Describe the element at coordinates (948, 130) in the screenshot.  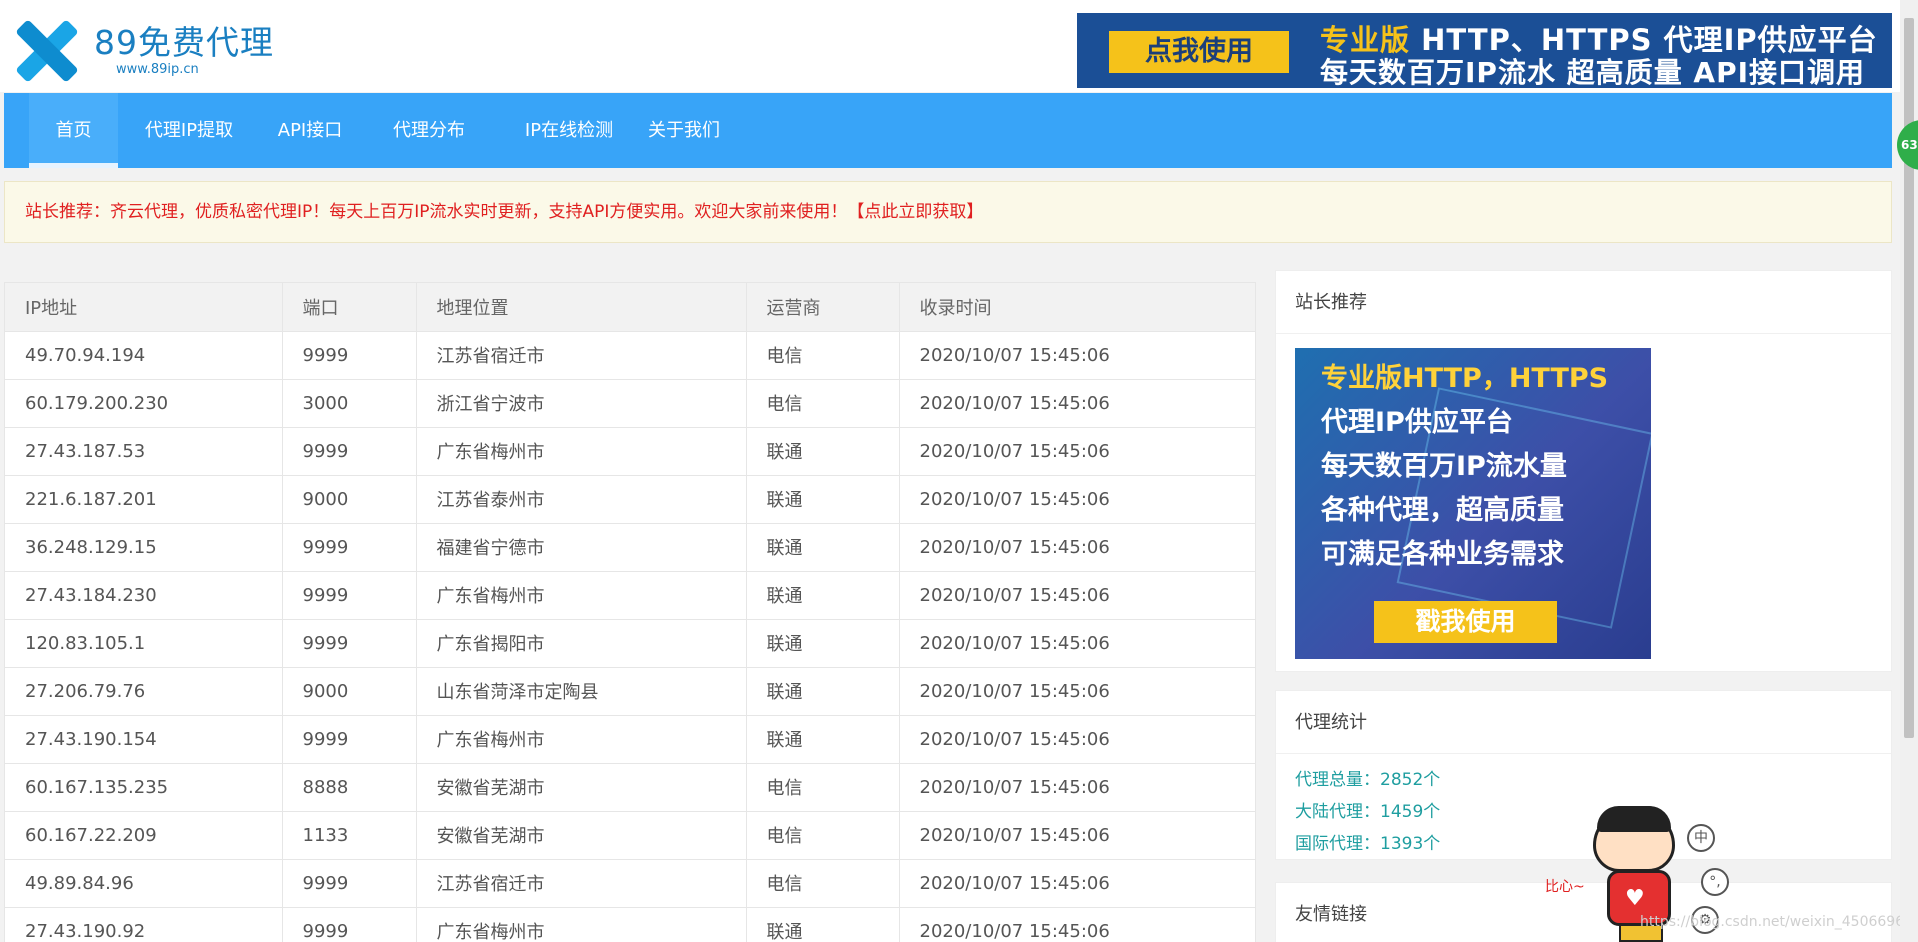
I see `main-nav: 首页 代理IP提取 API接口 代理分布 IP在线检测 关于我们` at that location.